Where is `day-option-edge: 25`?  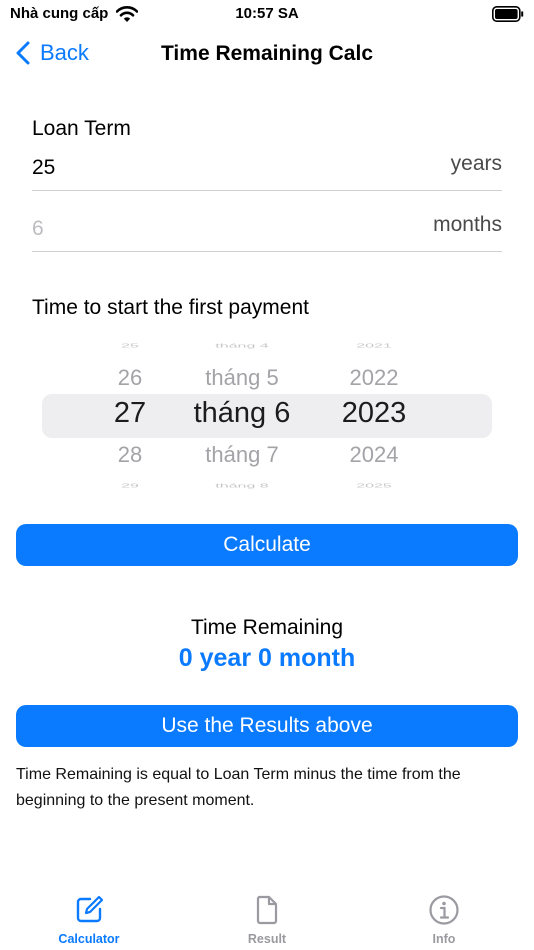
day-option-edge: 25 is located at coordinates (130, 346).